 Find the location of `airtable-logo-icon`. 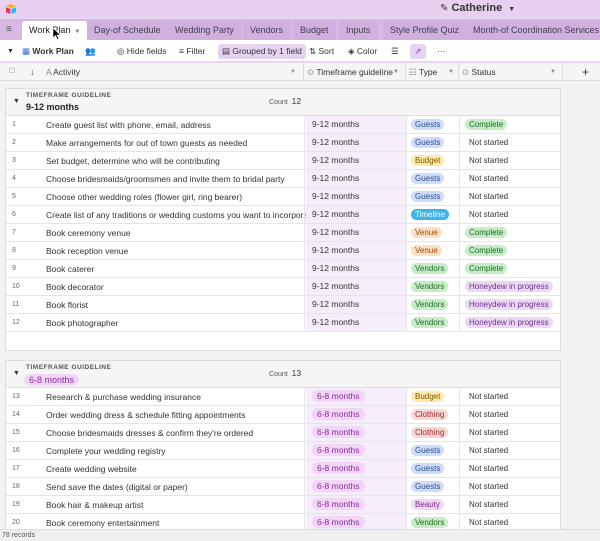

airtable-logo-icon is located at coordinates (11, 9).